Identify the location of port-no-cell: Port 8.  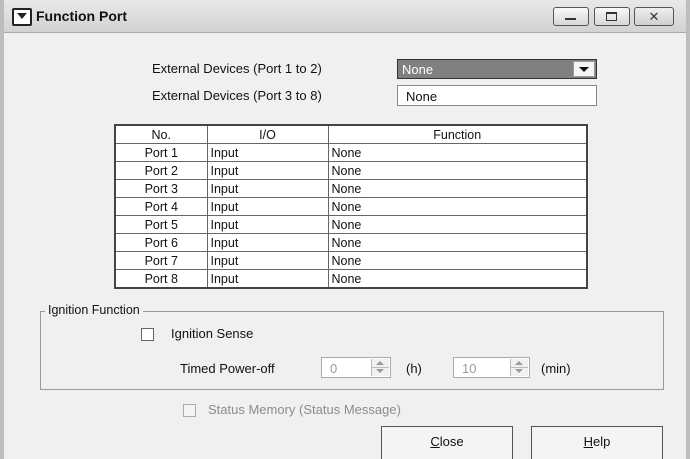
(161, 279).